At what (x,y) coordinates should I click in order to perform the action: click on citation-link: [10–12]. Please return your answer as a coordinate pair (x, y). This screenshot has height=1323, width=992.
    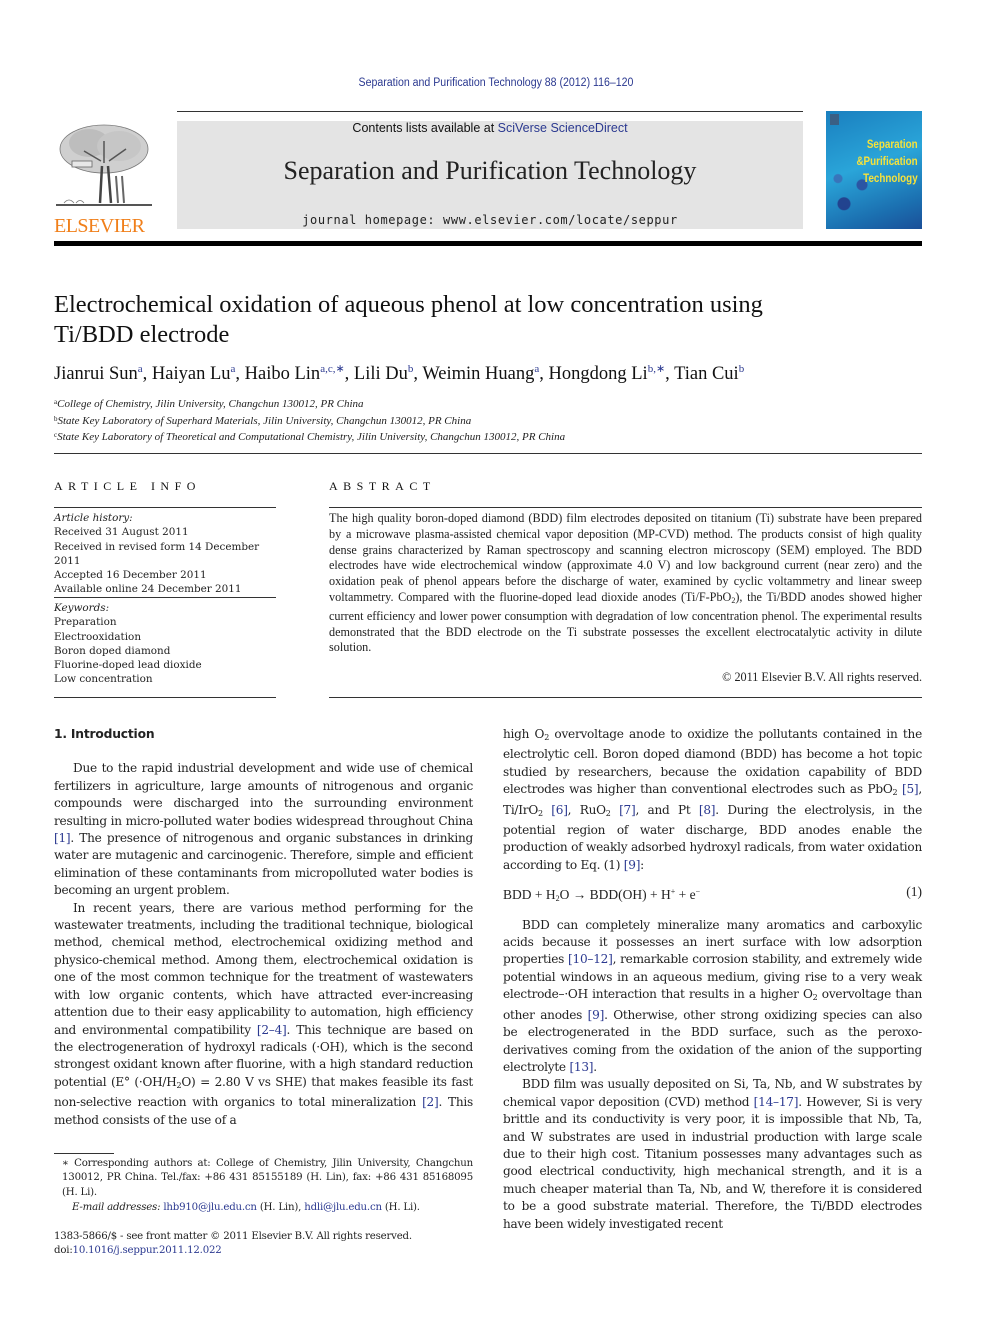
    Looking at the image, I should click on (590, 959).